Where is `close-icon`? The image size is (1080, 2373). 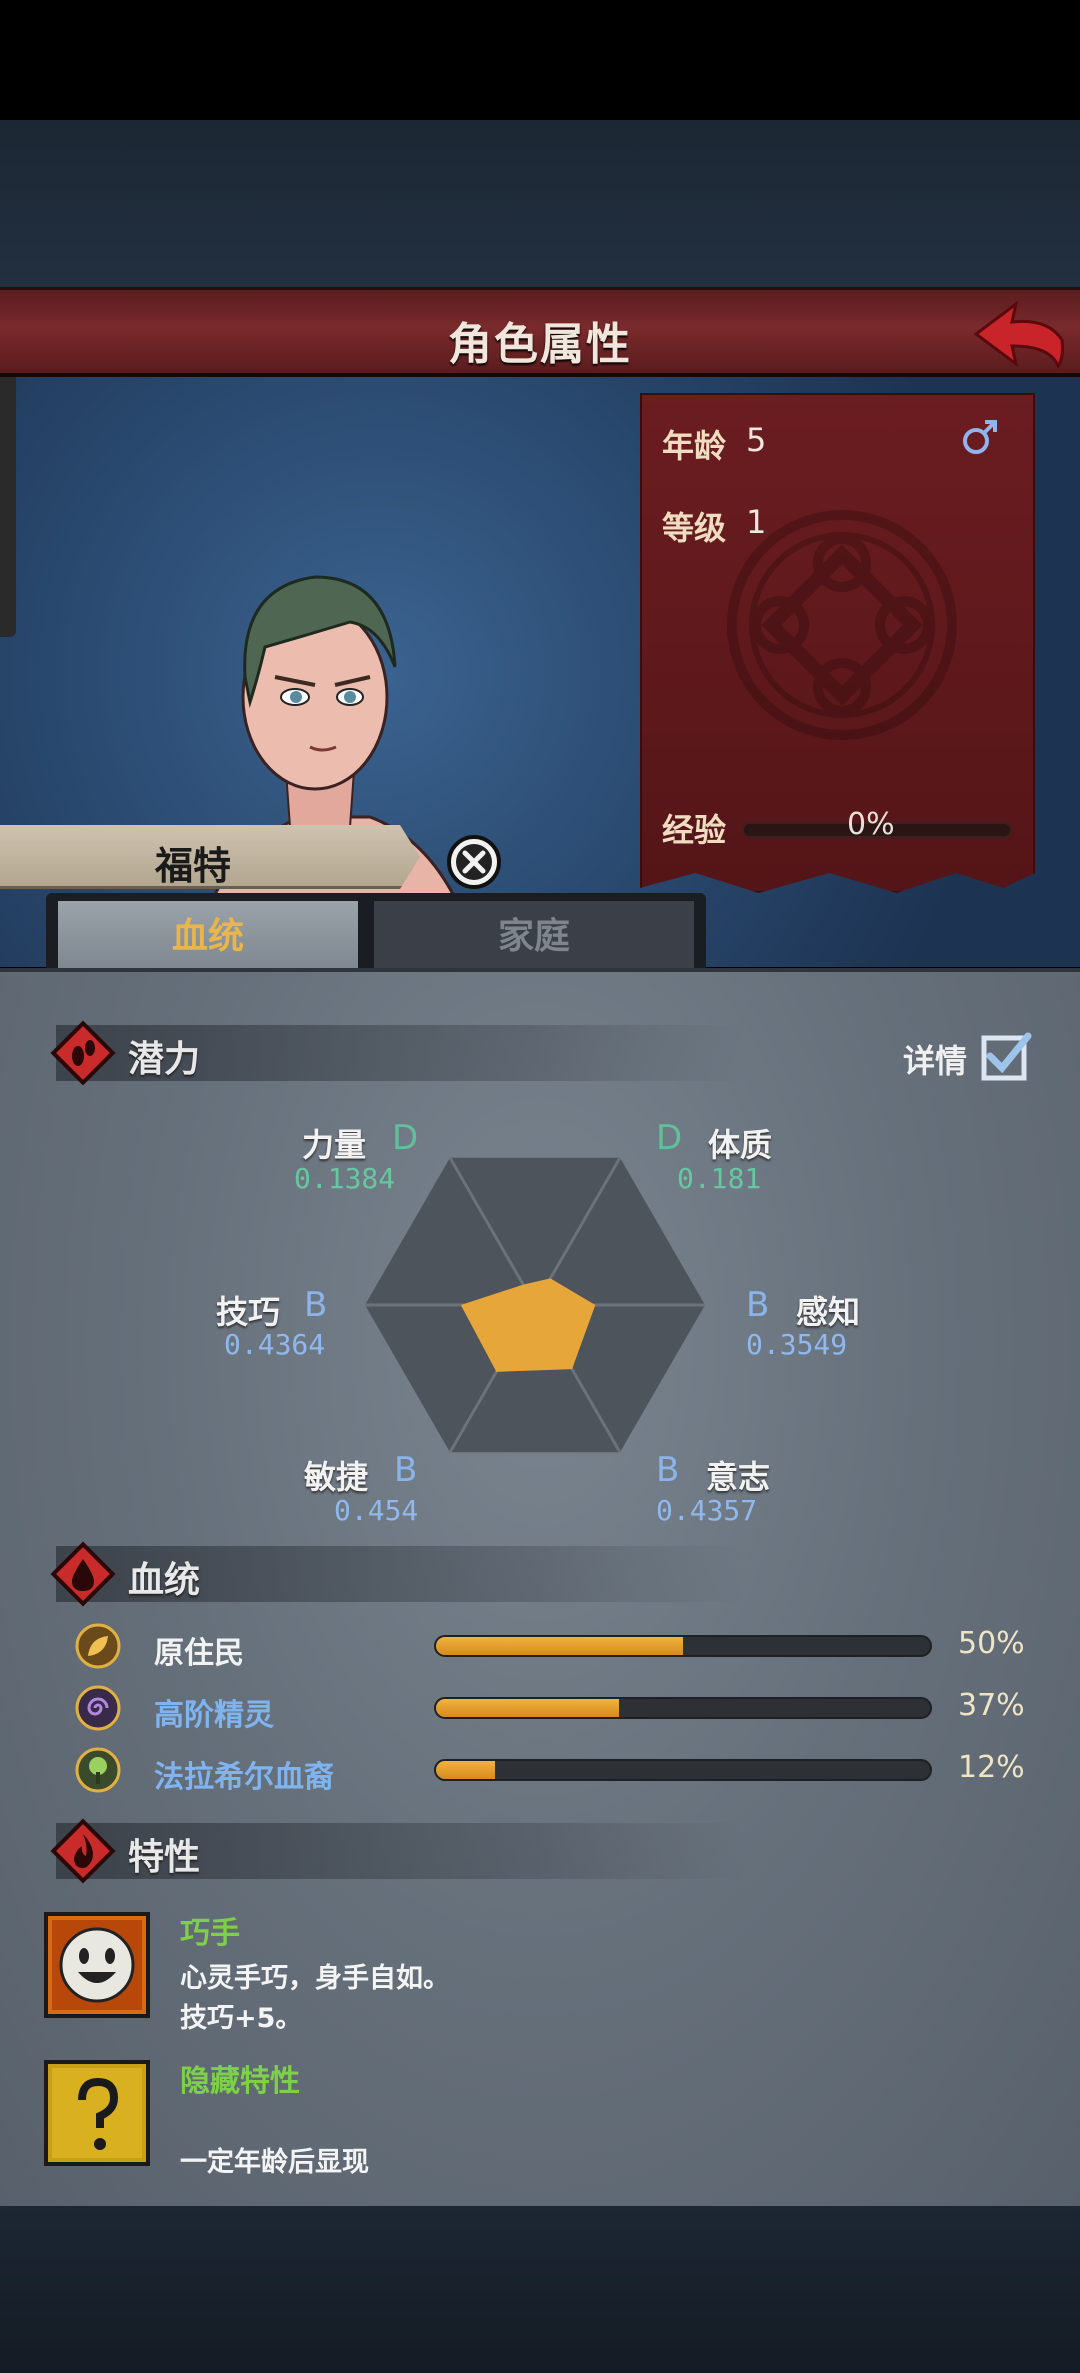 close-icon is located at coordinates (474, 862).